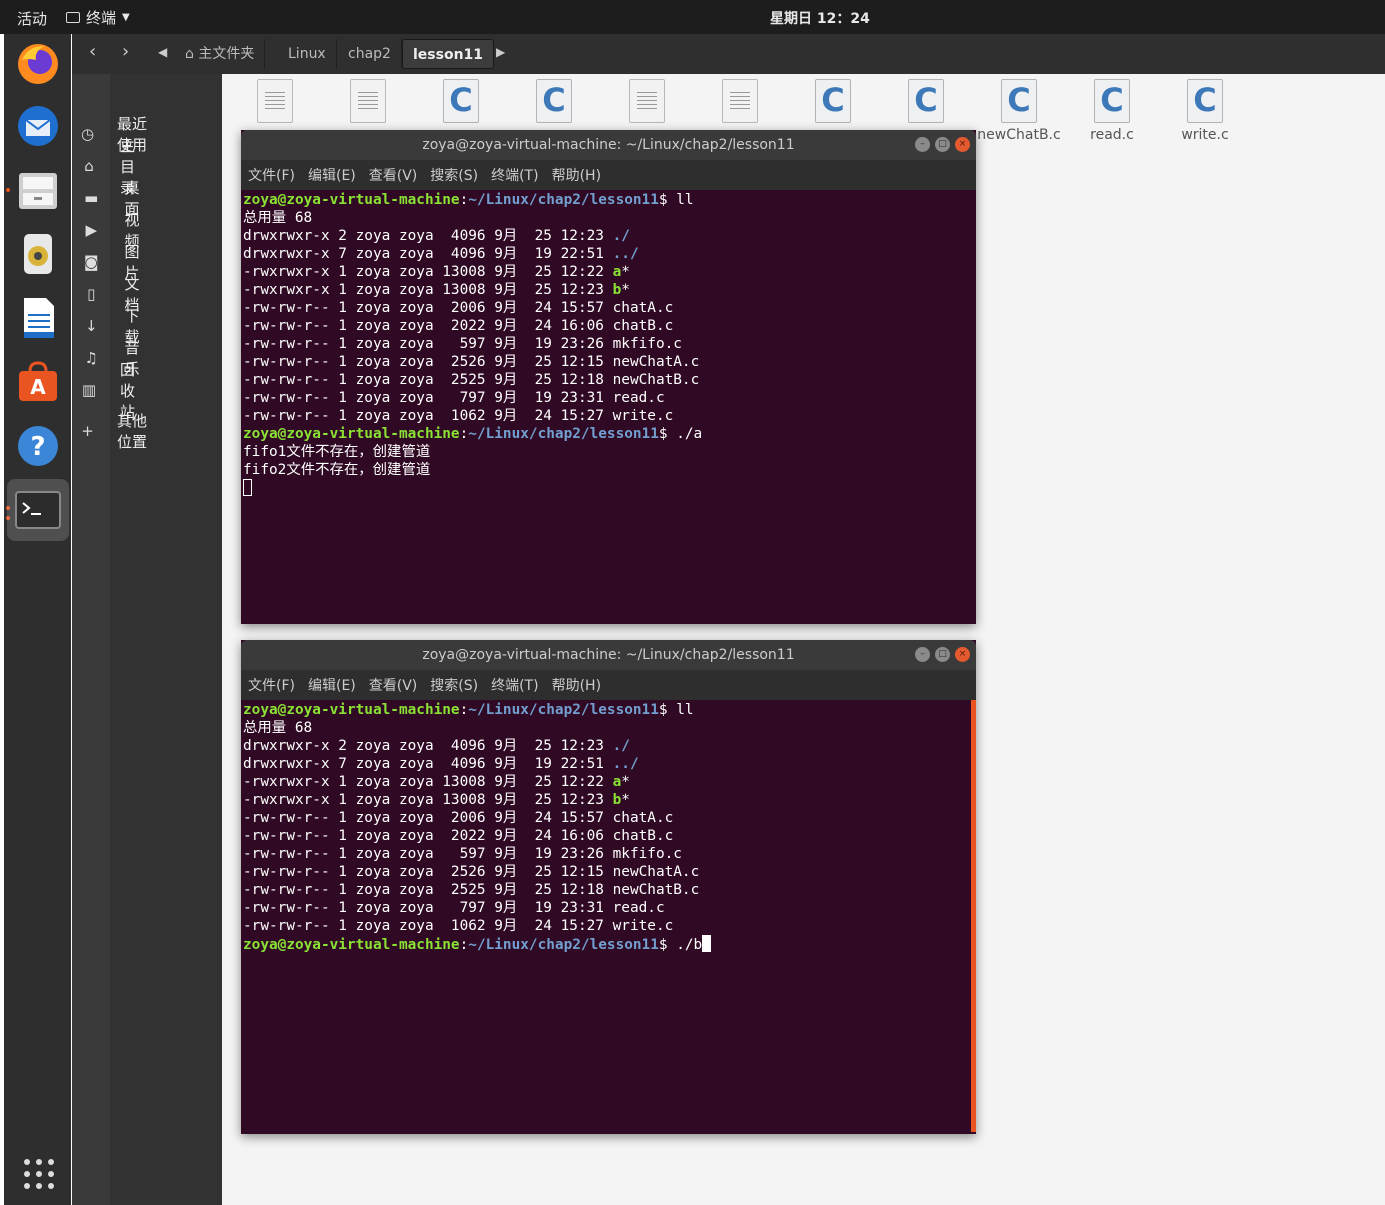  Describe the element at coordinates (428, 836) in the screenshot. I see `listing-meta: -rw-rw-r-- 1 zoya zoya 2022 9月 24 16:06` at that location.